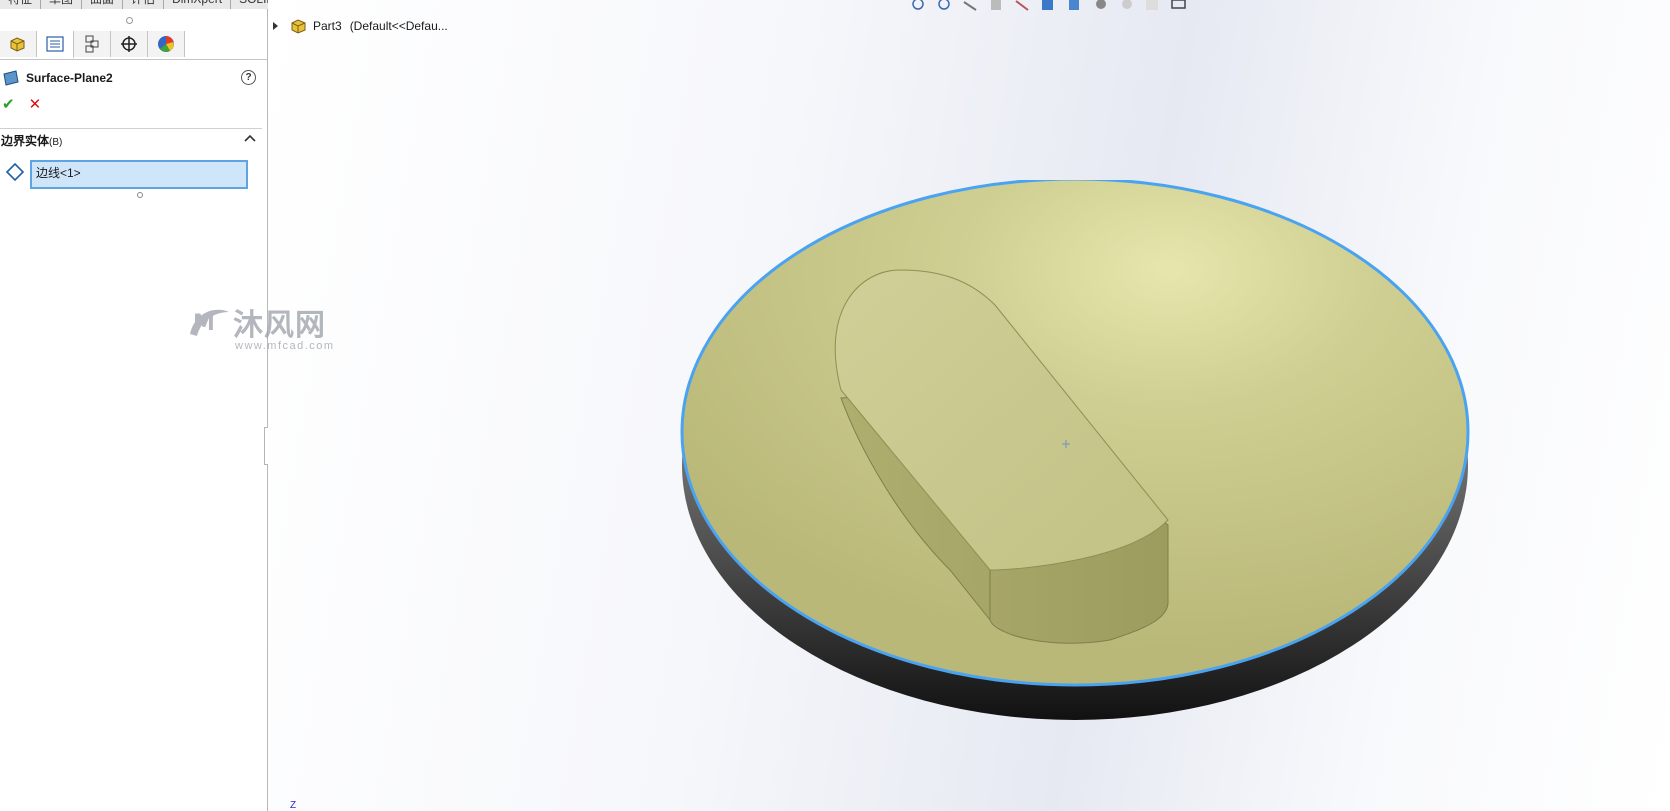  Describe the element at coordinates (971, 6) in the screenshot. I see `previous-view-icon` at that location.